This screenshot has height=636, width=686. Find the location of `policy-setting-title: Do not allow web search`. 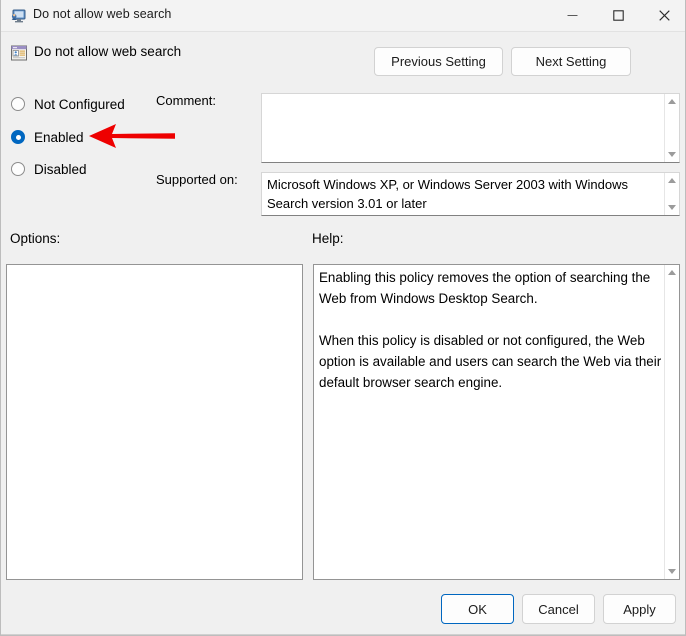

policy-setting-title: Do not allow web search is located at coordinates (108, 51).